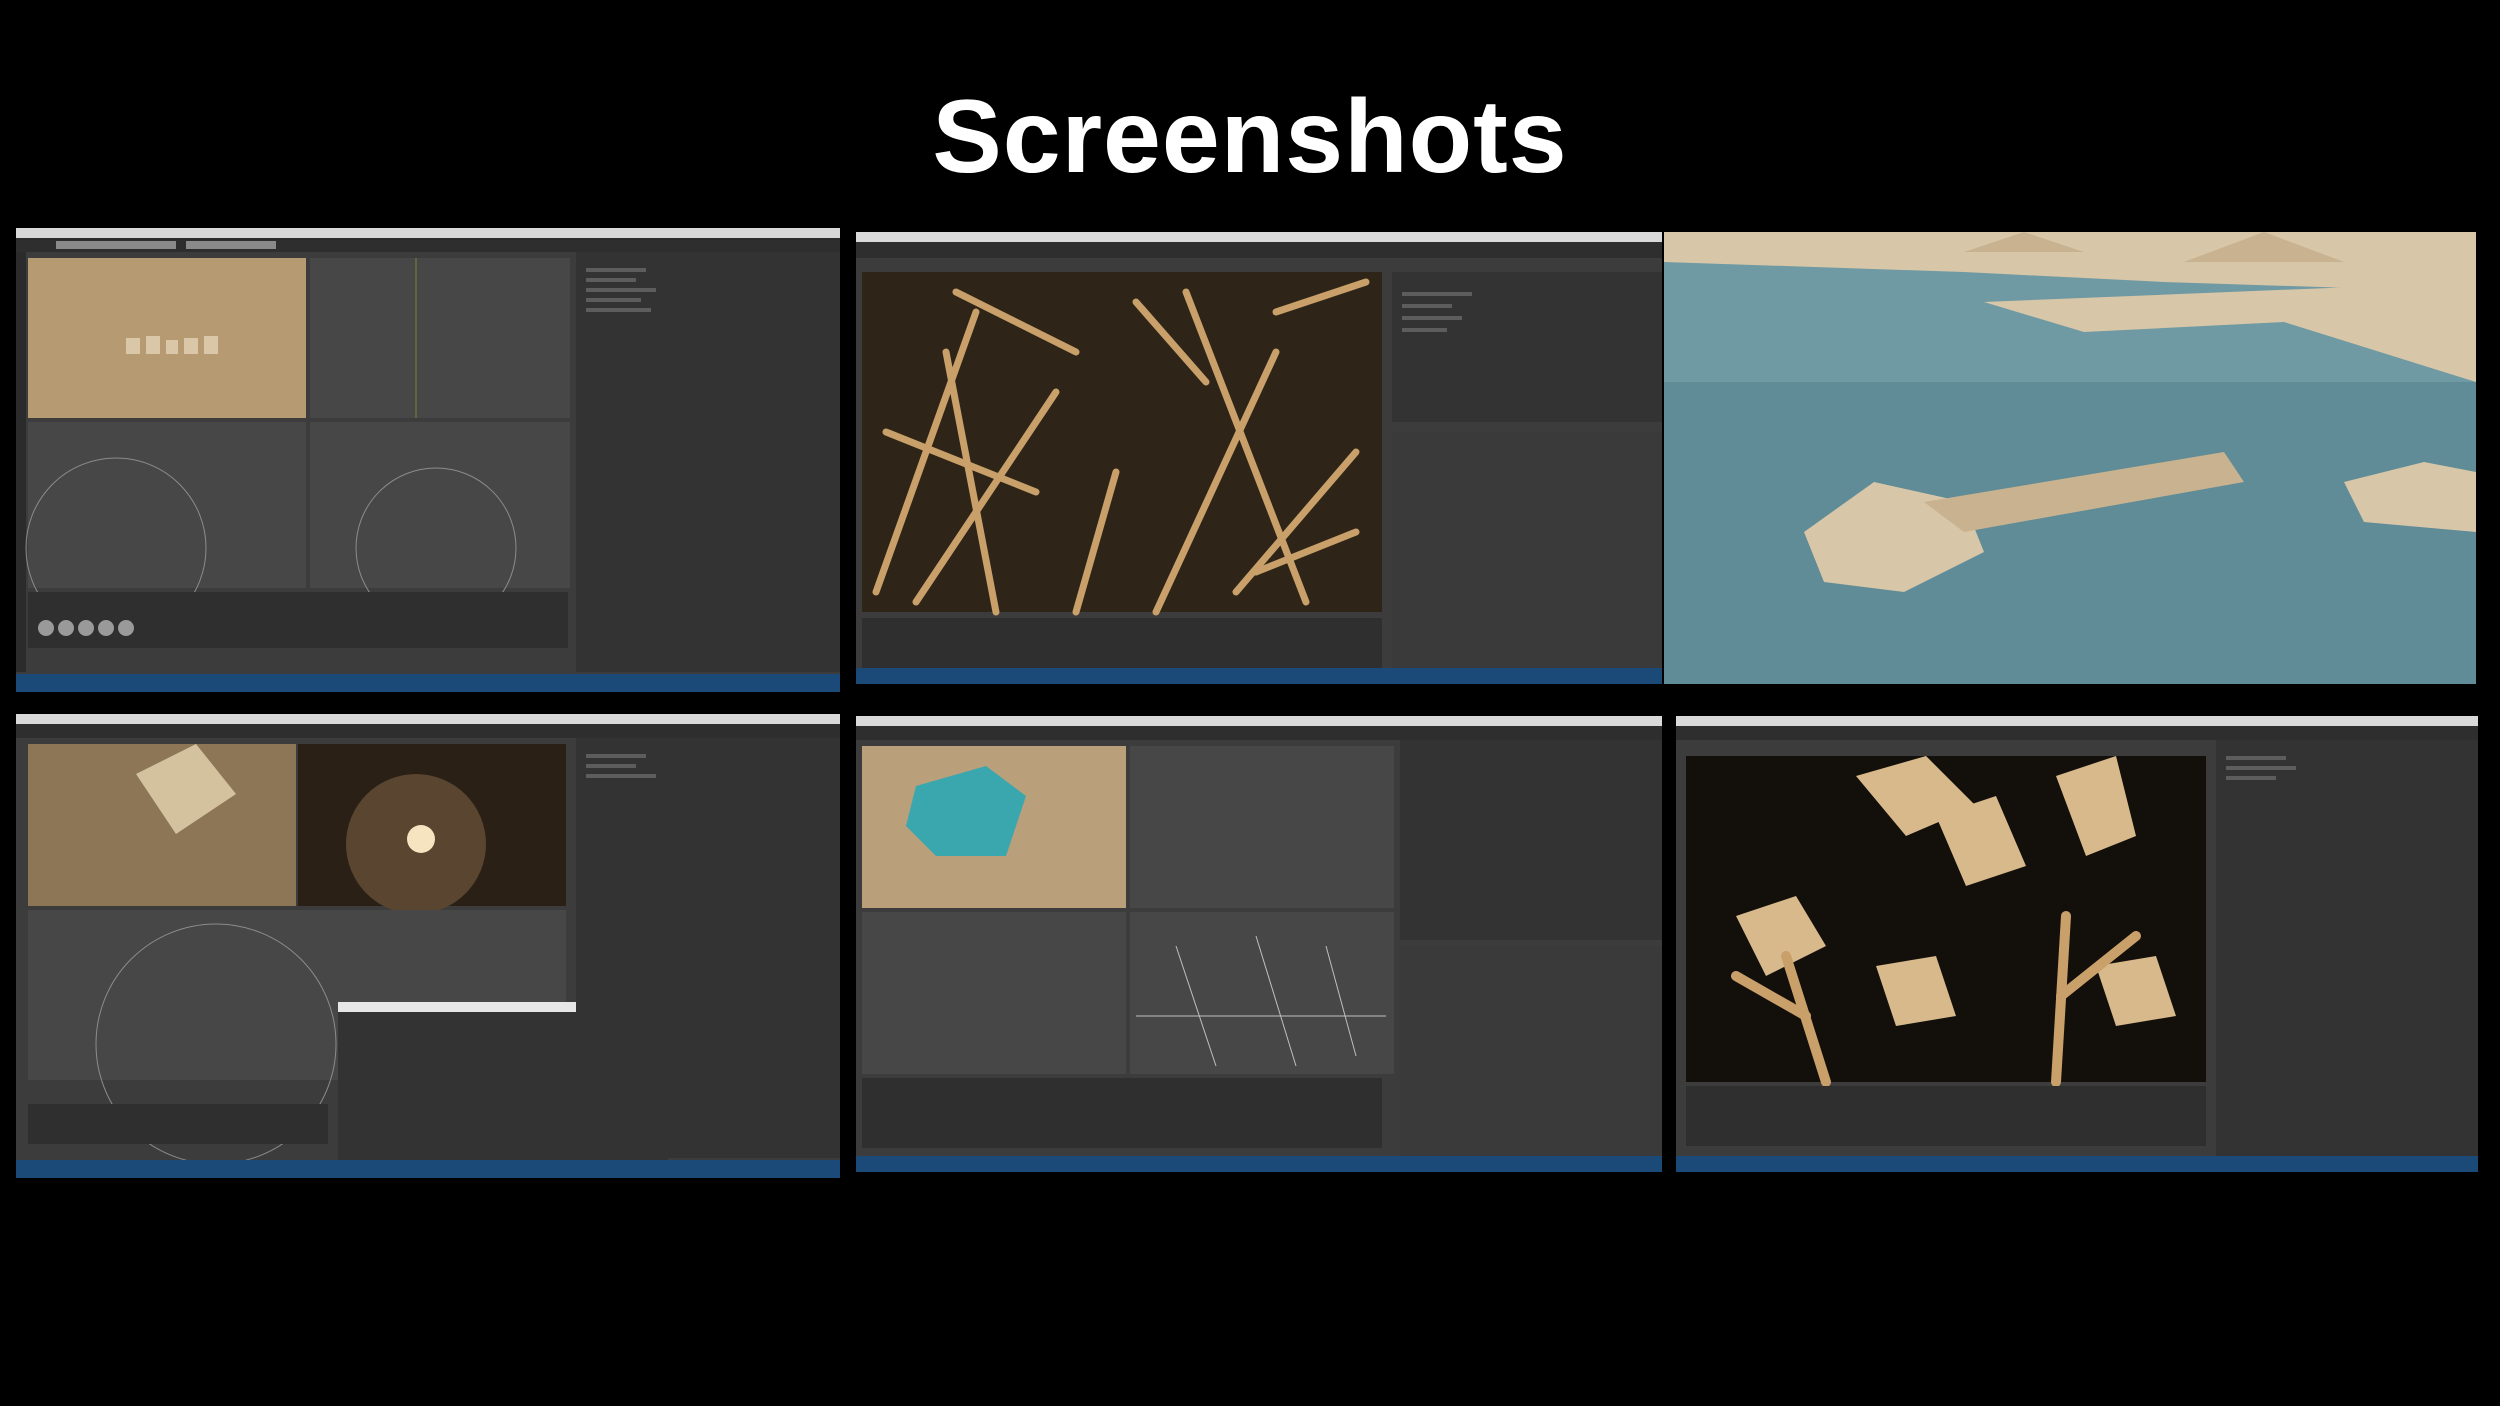 This screenshot has height=1406, width=2500. I want to click on screenshot-cinema4d-village, so click(428, 460).